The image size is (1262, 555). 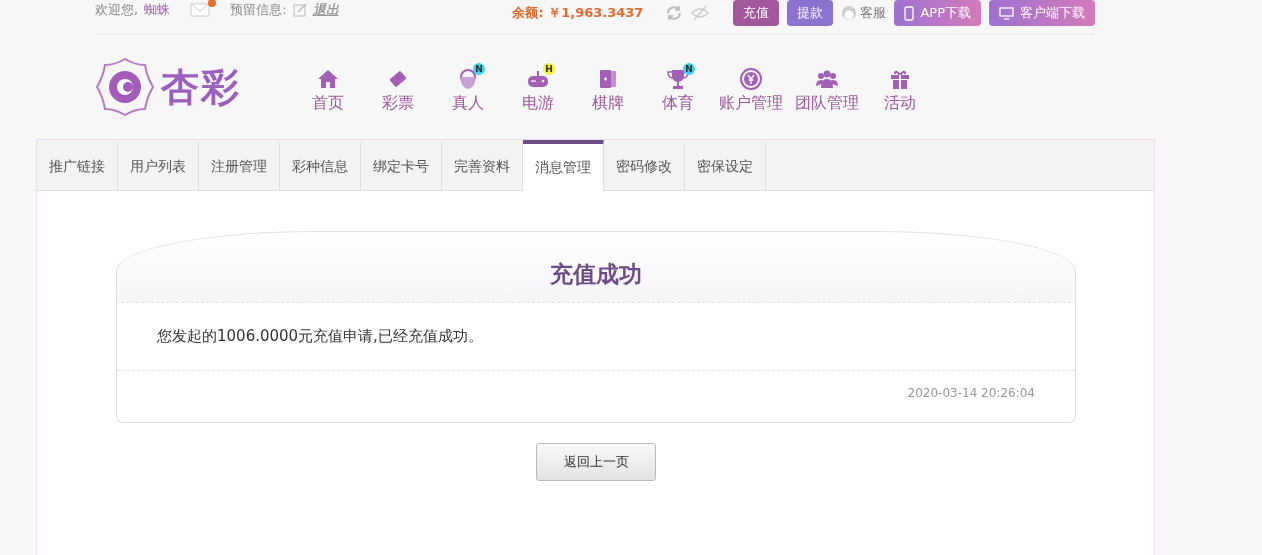 I want to click on tab: 彩种信息, so click(x=320, y=165).